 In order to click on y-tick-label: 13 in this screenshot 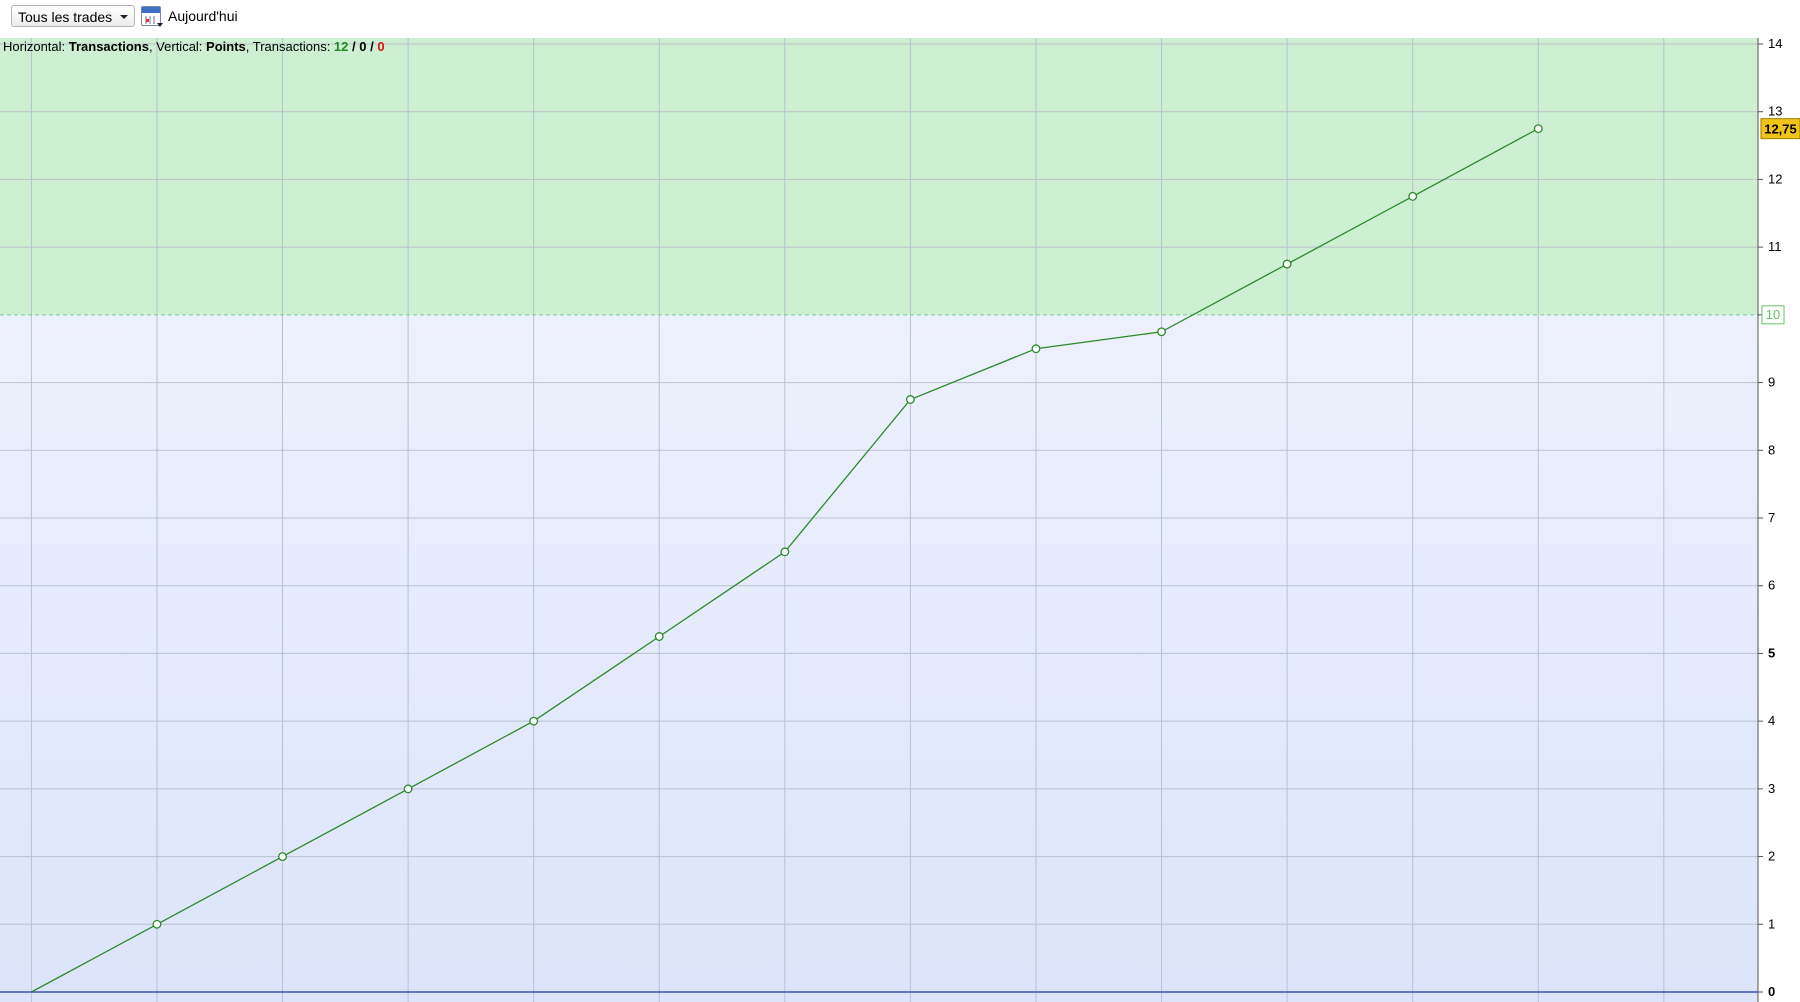, I will do `click(1775, 111)`.